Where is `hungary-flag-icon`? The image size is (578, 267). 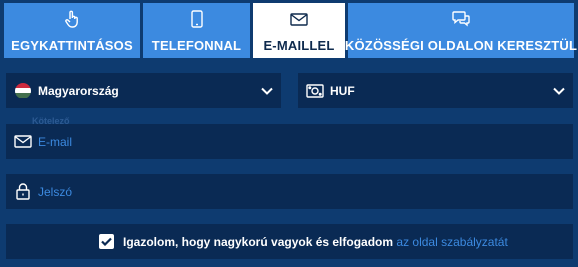
hungary-flag-icon is located at coordinates (23, 91).